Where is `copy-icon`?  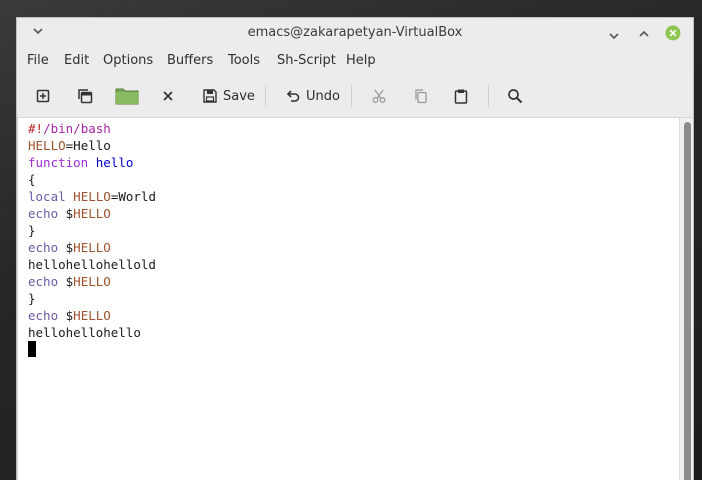
copy-icon is located at coordinates (421, 96).